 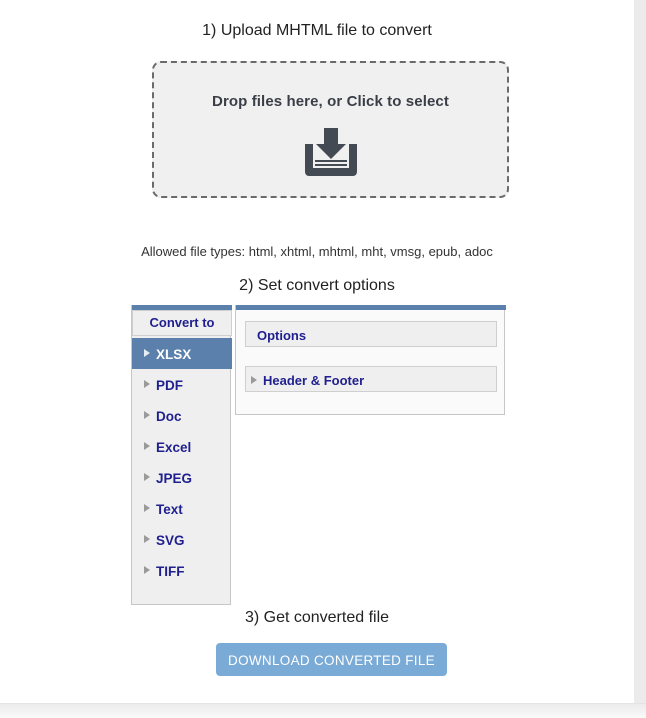 I want to click on step-3-heading: 3) Get converted file, so click(x=317, y=617).